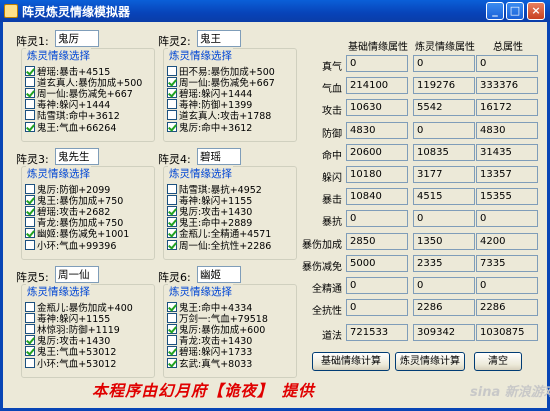  I want to click on stat-value: 10835, so click(444, 152).